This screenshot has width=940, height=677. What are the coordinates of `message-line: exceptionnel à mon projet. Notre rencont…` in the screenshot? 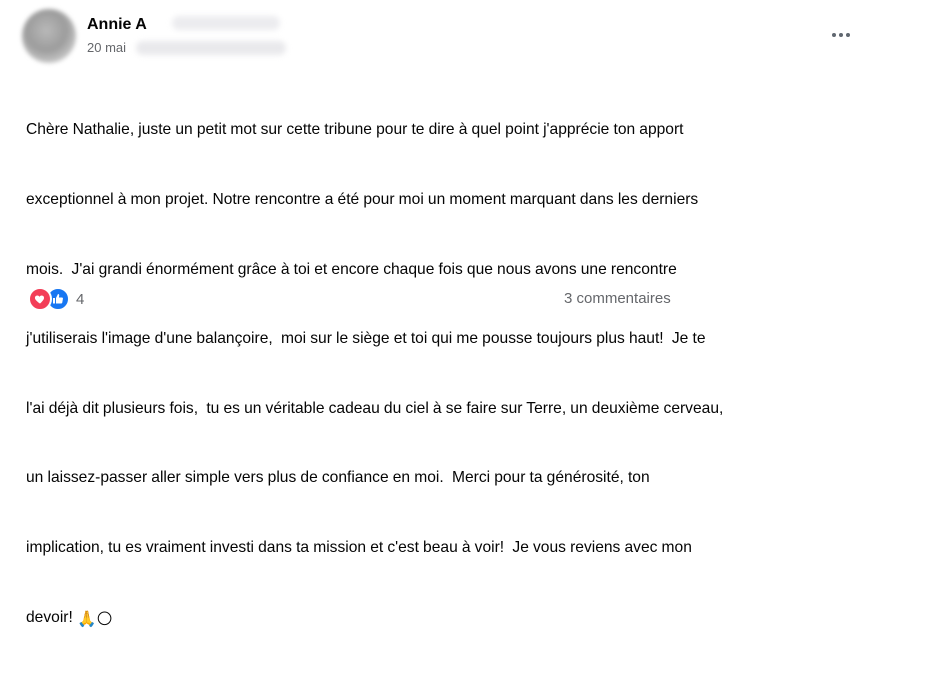 It's located at (362, 200).